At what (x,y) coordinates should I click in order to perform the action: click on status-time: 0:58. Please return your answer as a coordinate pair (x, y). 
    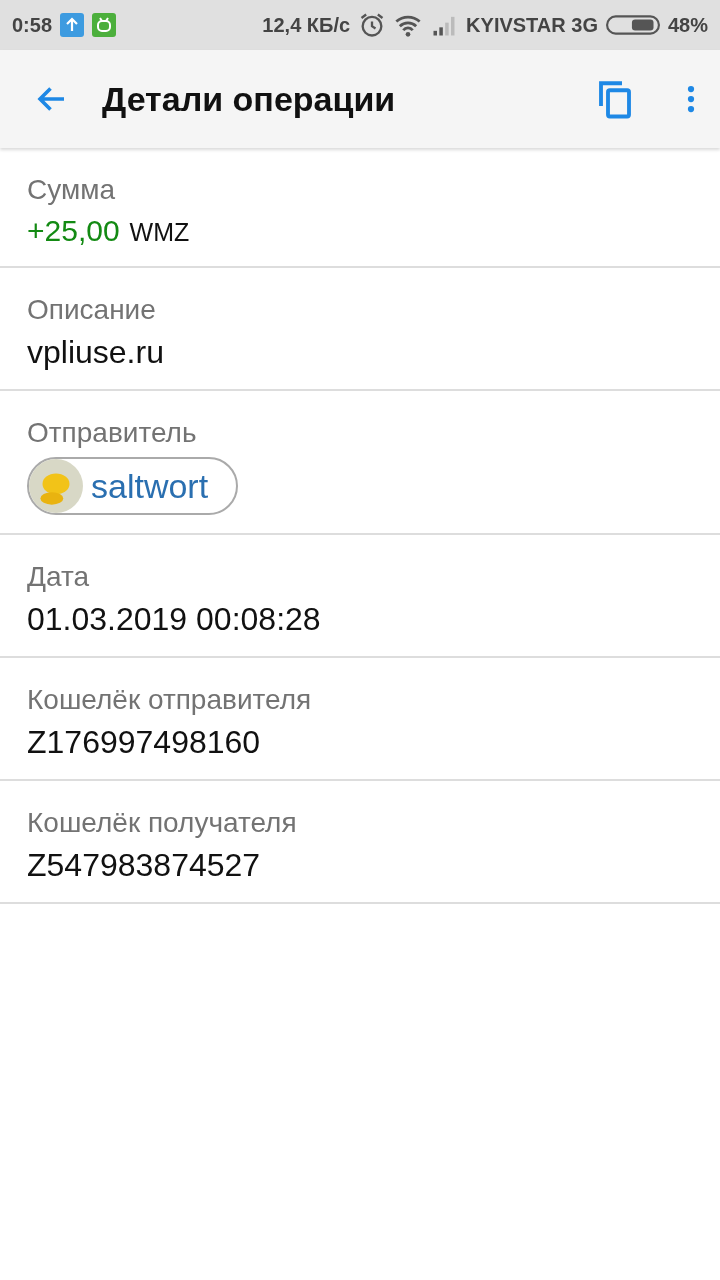
    Looking at the image, I should click on (32, 25).